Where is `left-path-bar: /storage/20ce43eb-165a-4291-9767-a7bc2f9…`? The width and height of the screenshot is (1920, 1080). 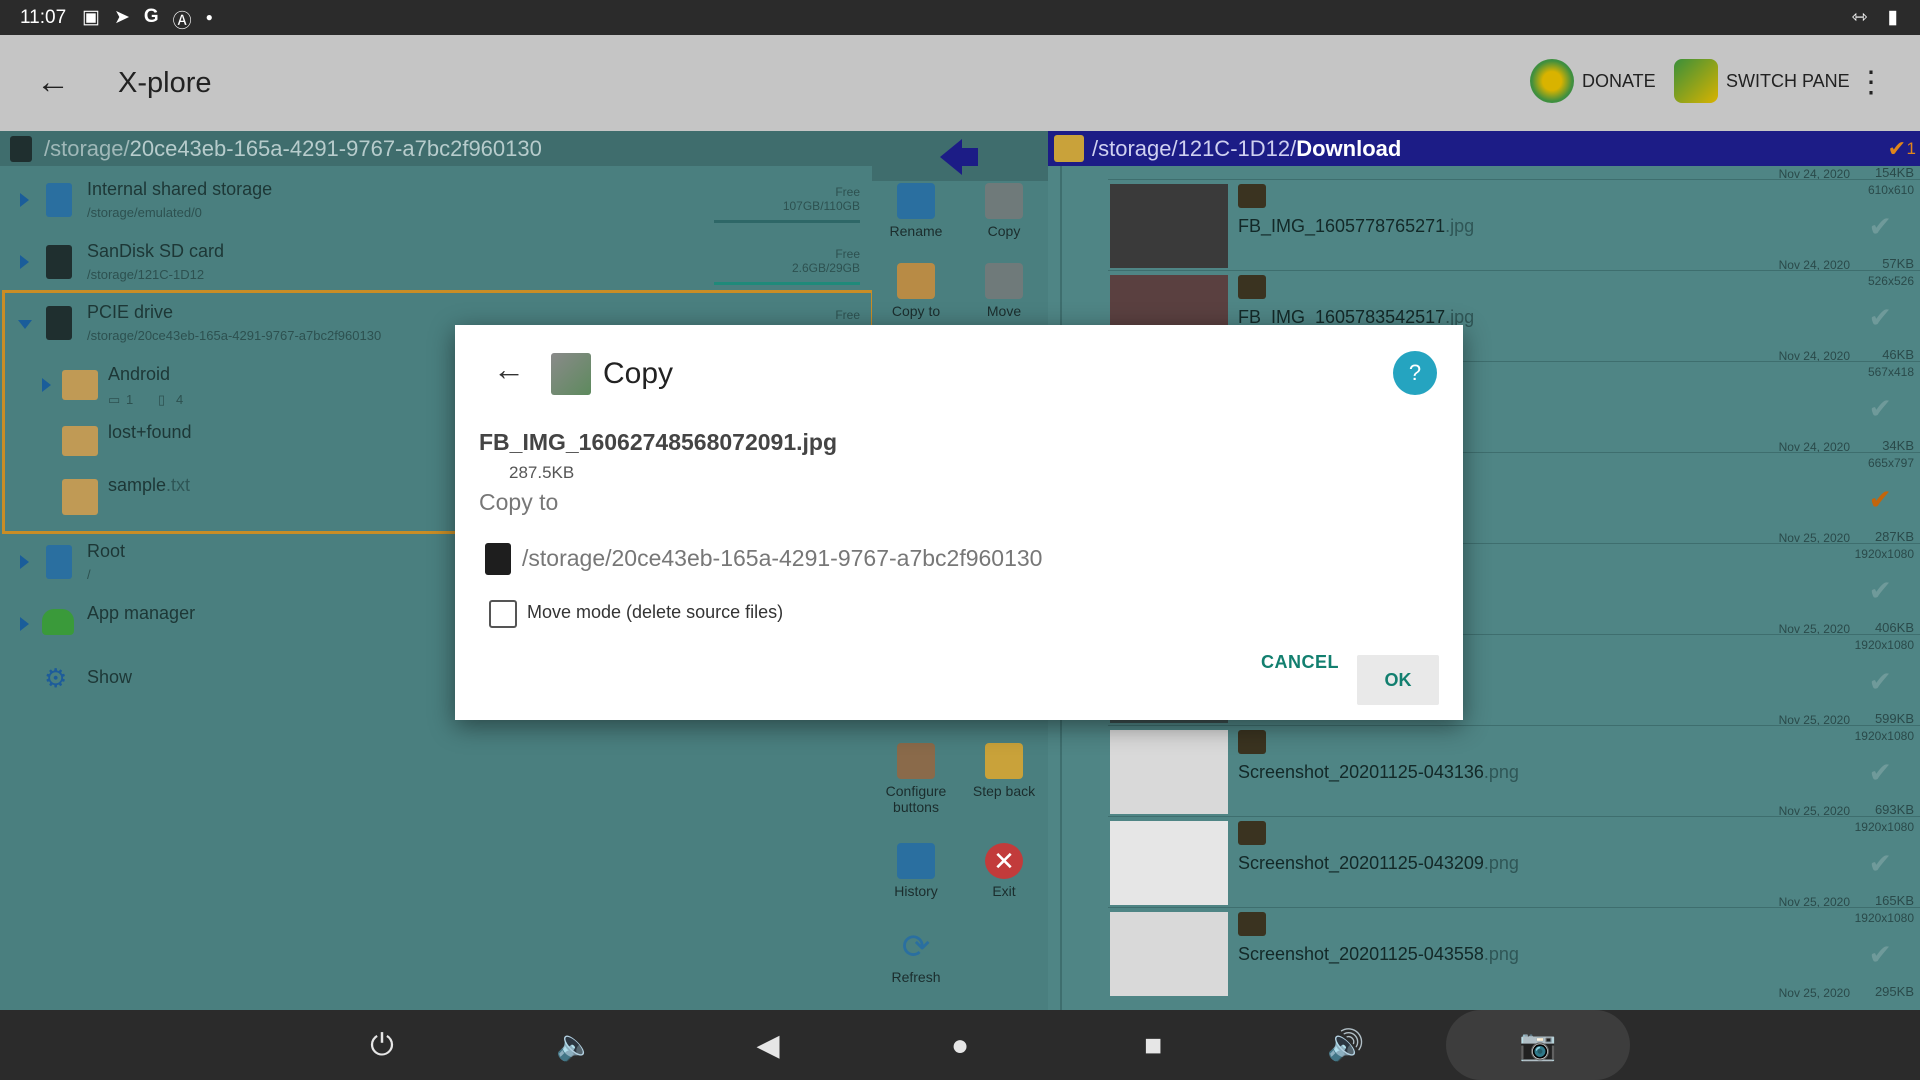 left-path-bar: /storage/20ce43eb-165a-4291-9767-a7bc2f9… is located at coordinates (436, 148).